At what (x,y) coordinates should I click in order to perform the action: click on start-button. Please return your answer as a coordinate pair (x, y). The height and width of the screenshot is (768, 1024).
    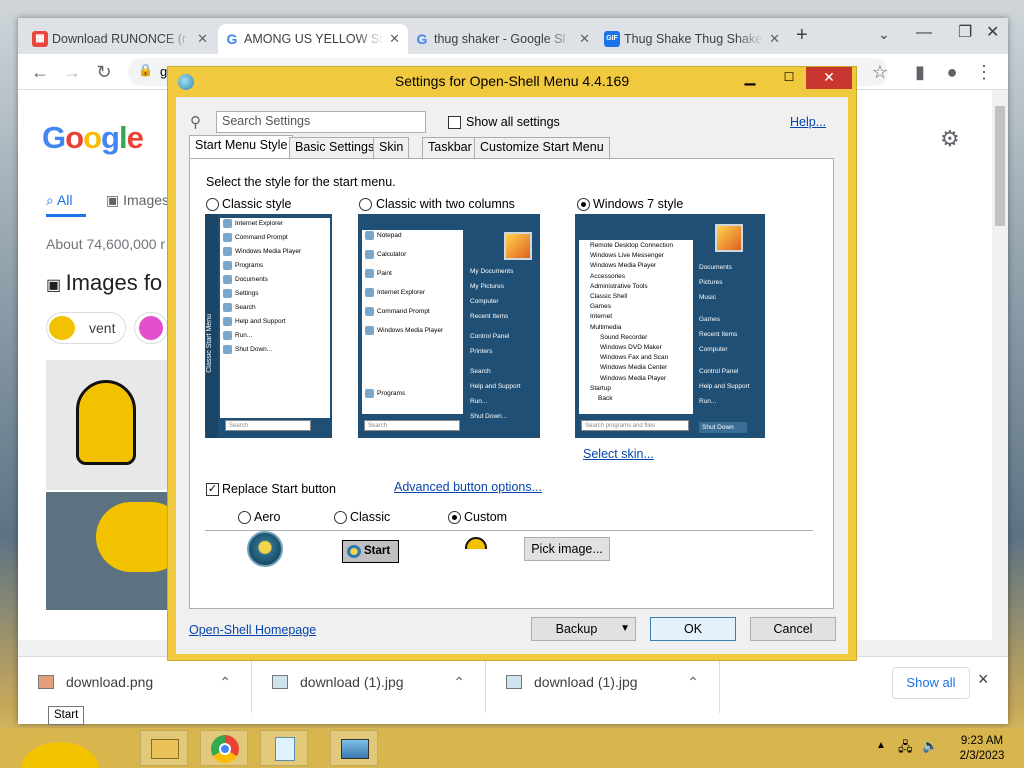
    Looking at the image, I should click on (60, 748).